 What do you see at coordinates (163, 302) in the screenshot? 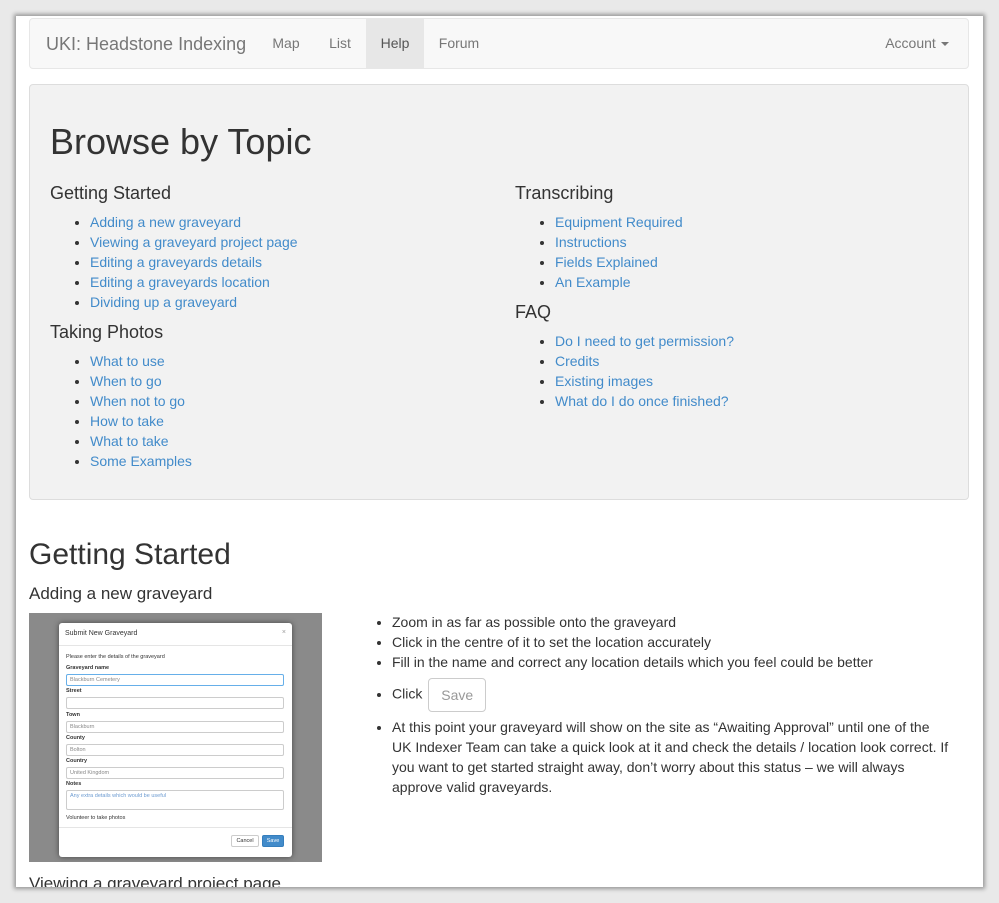
I see `link-dividing-graveyard: Dividing up a graveyard` at bounding box center [163, 302].